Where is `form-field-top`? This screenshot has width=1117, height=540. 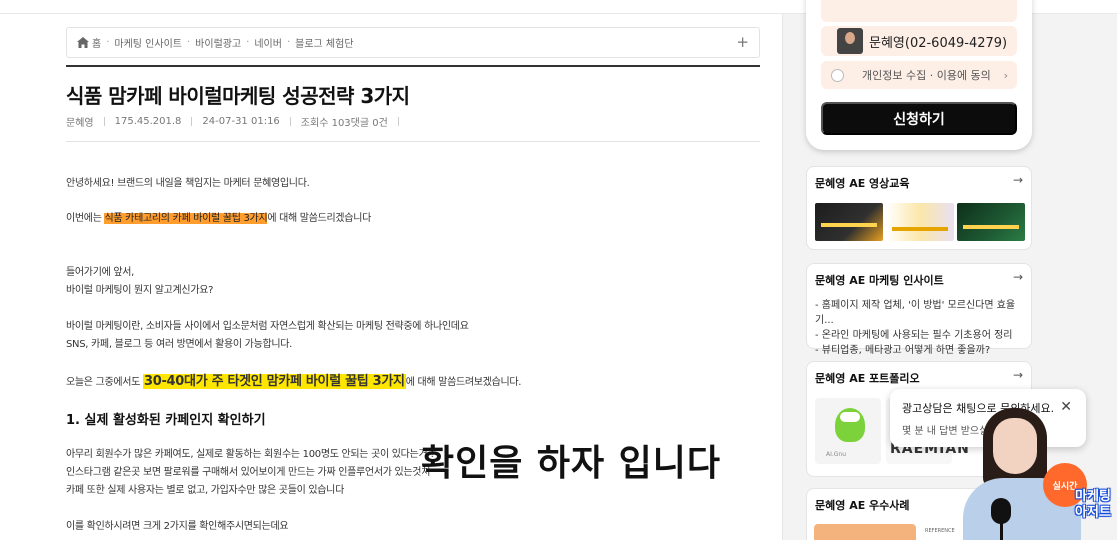 form-field-top is located at coordinates (919, 11).